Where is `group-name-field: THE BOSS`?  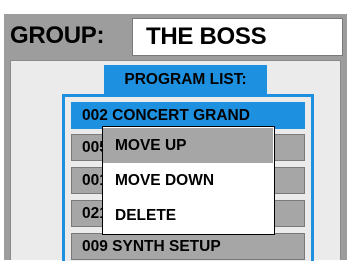 group-name-field: THE BOSS is located at coordinates (237, 37).